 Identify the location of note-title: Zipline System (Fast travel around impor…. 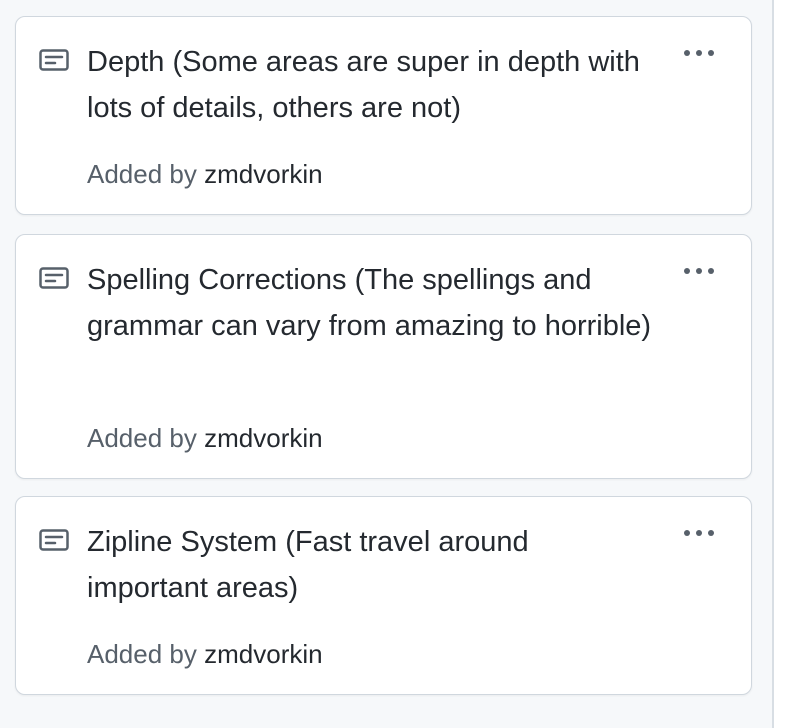
(308, 565).